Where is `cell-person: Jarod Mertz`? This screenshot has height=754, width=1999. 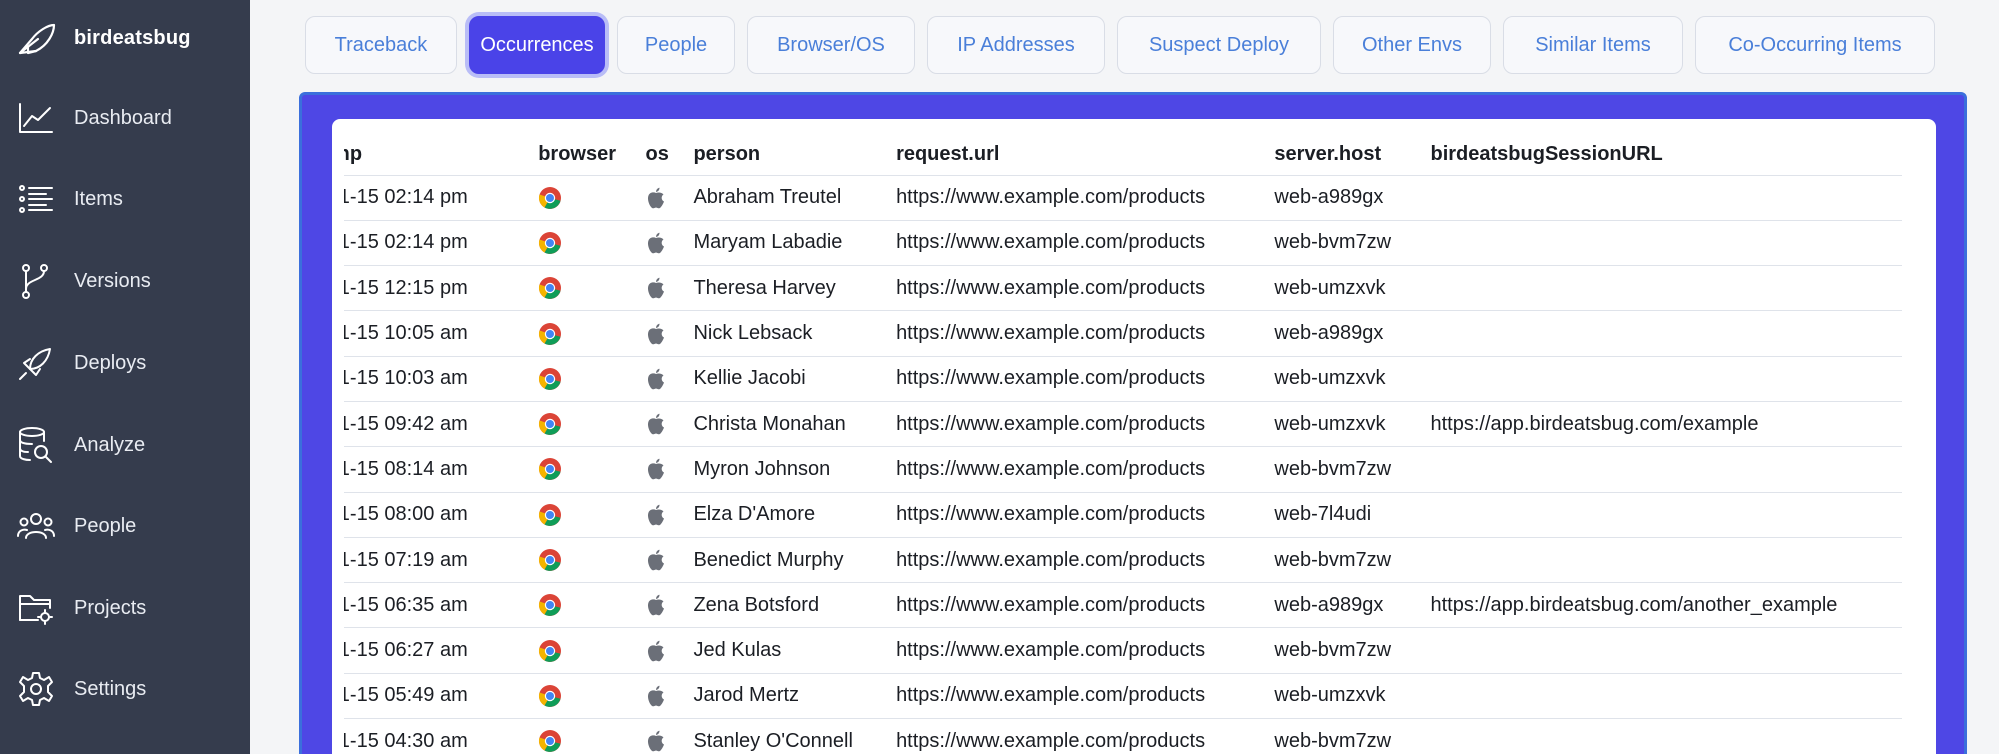 cell-person: Jarod Mertz is located at coordinates (783, 696).